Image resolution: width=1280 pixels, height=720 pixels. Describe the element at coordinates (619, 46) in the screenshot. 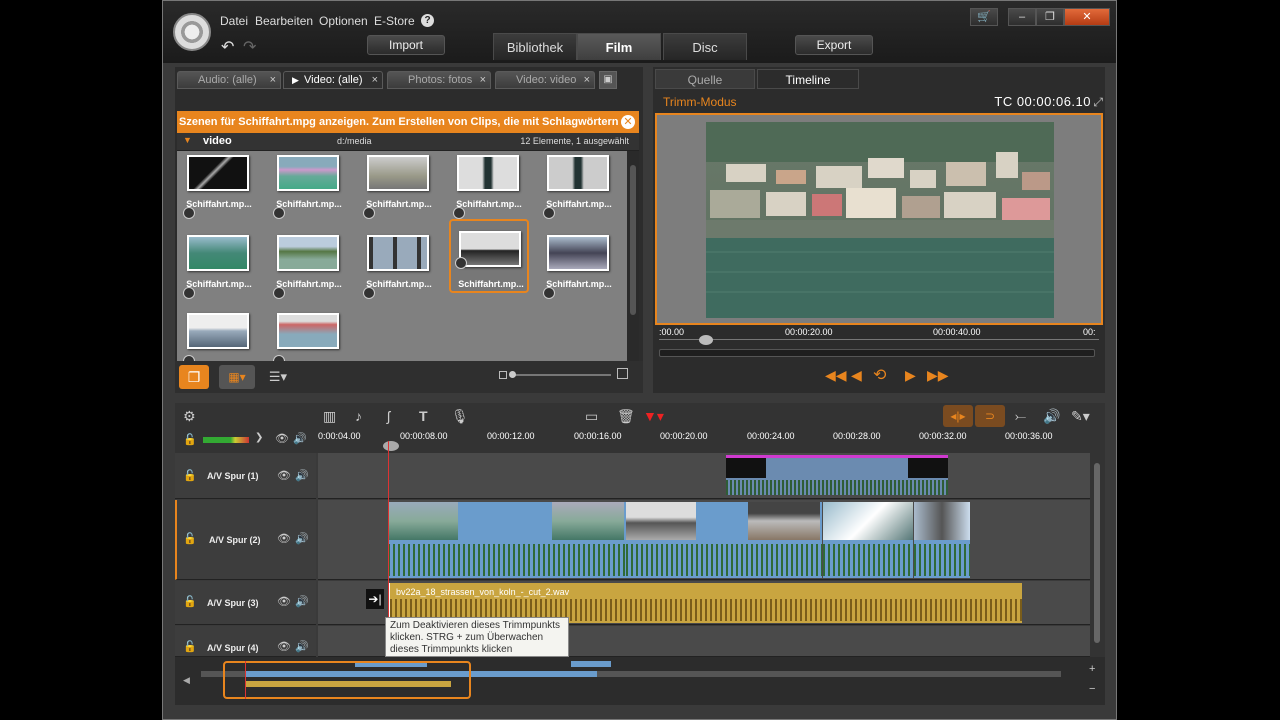

I see `tab-film: Film` at that location.